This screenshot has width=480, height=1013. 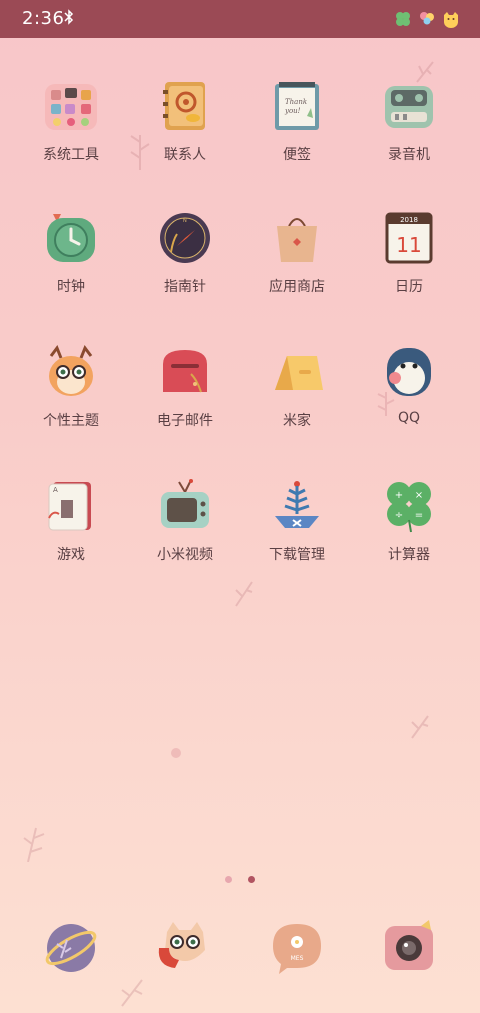 I want to click on page-dot, so click(x=229, y=879).